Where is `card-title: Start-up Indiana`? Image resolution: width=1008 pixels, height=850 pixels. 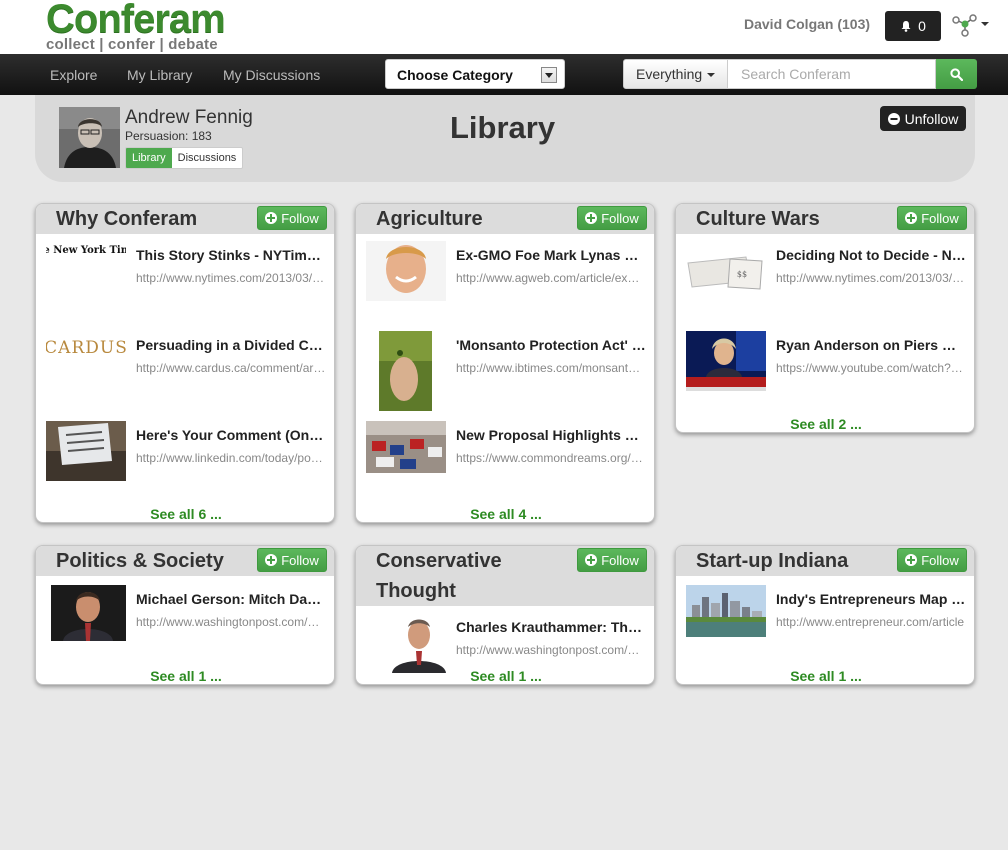 card-title: Start-up Indiana is located at coordinates (795, 561).